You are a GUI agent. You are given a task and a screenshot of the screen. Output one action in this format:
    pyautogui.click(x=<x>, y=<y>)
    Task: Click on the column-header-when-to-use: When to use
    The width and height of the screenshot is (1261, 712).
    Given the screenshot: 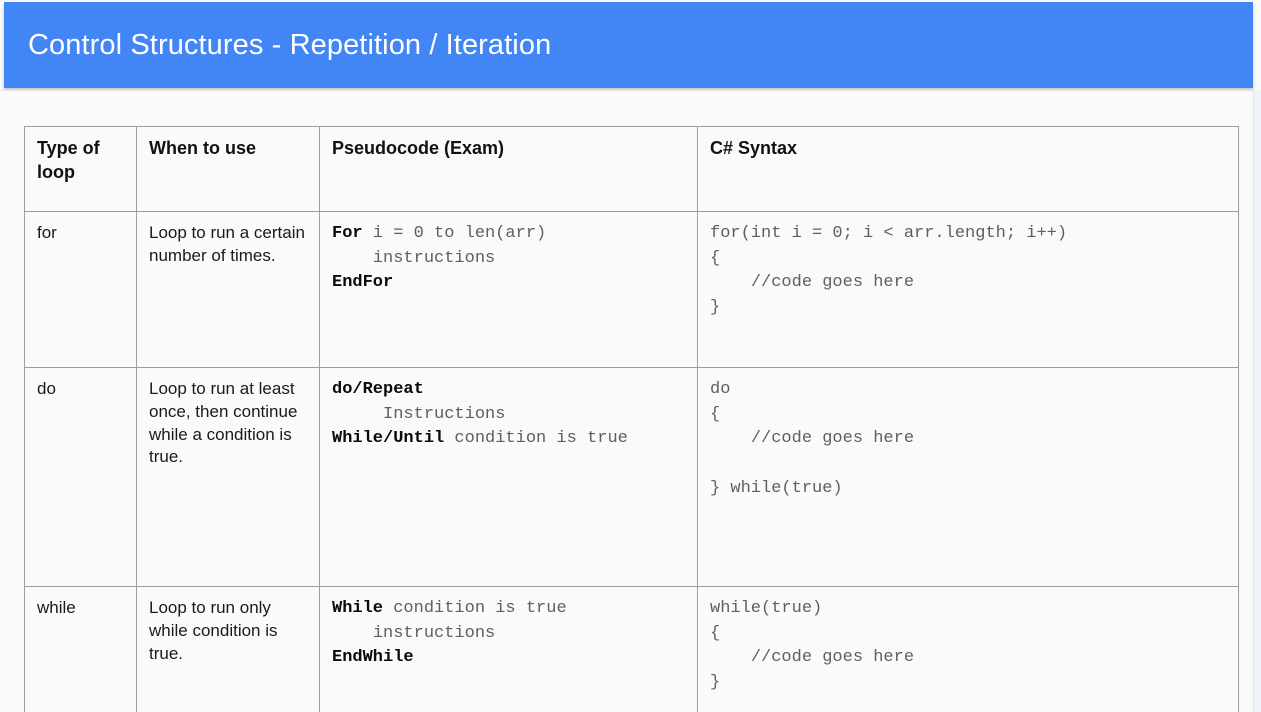 What is the action you would take?
    pyautogui.click(x=228, y=169)
    